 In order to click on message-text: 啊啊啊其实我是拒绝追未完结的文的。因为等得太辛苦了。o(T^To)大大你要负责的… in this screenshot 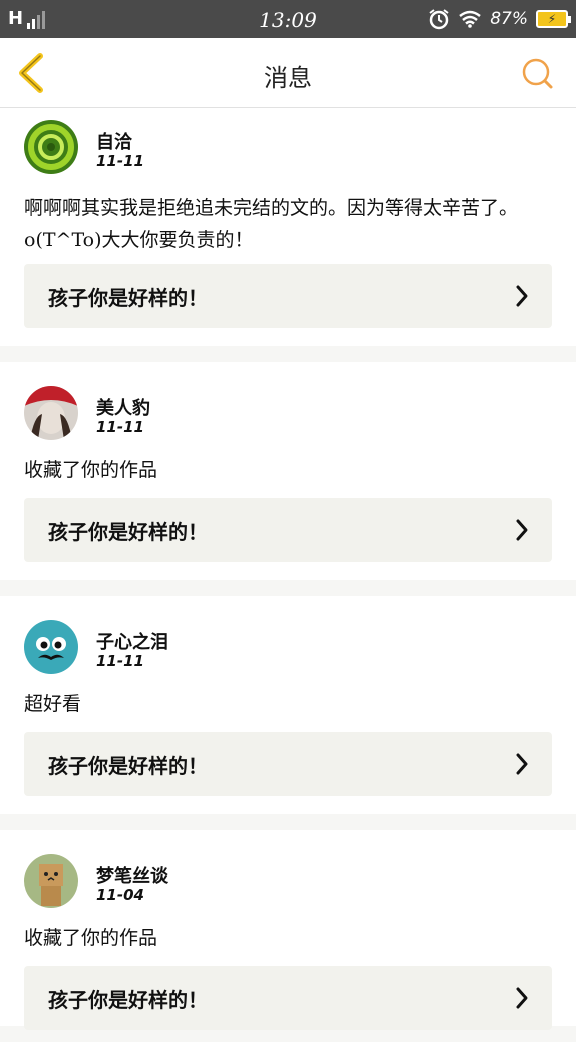, I will do `click(271, 224)`.